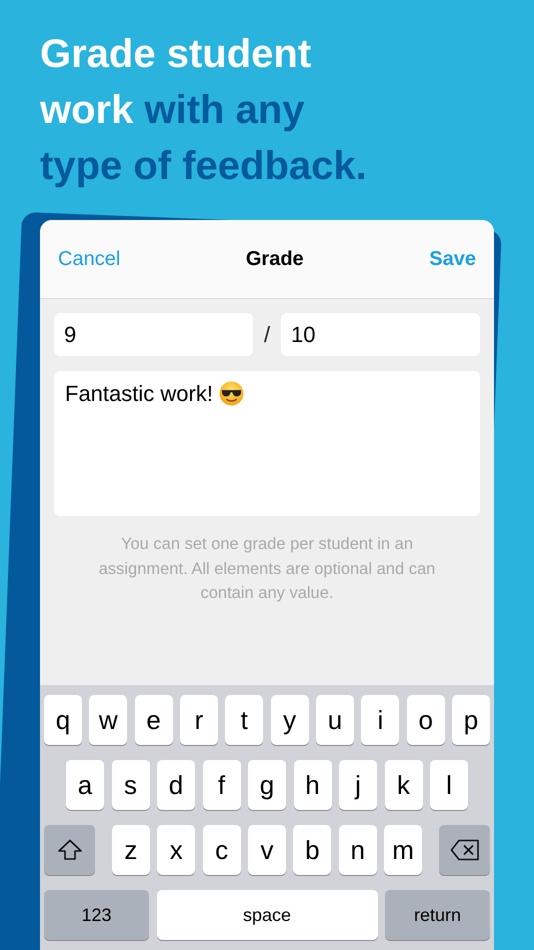  I want to click on letter-key: w, so click(108, 720).